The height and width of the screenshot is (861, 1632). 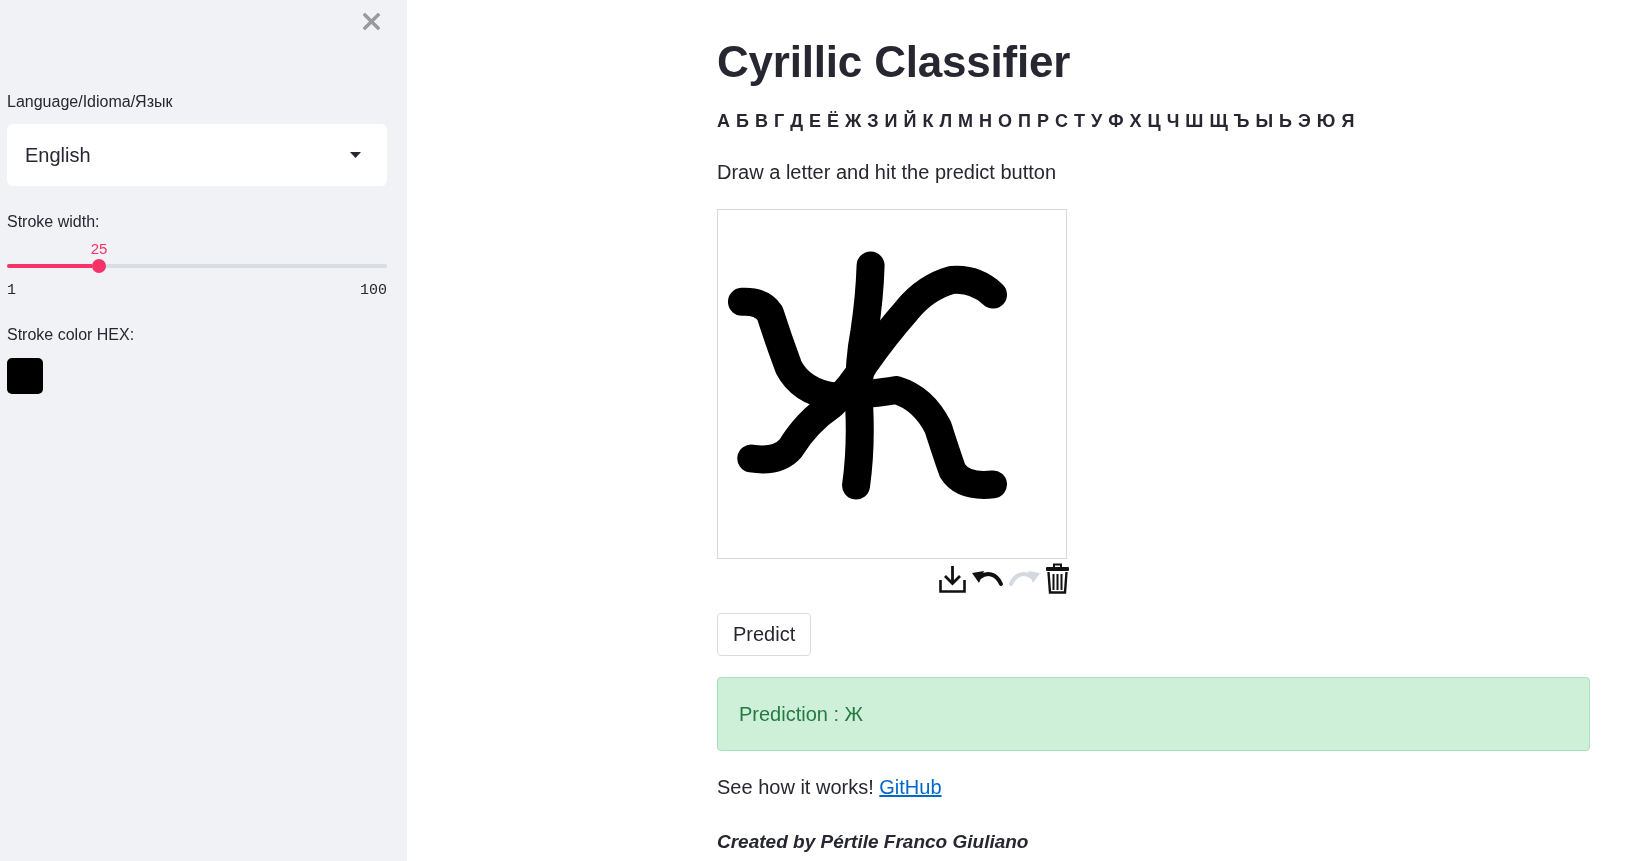 I want to click on caret-icon, so click(x=355, y=155).